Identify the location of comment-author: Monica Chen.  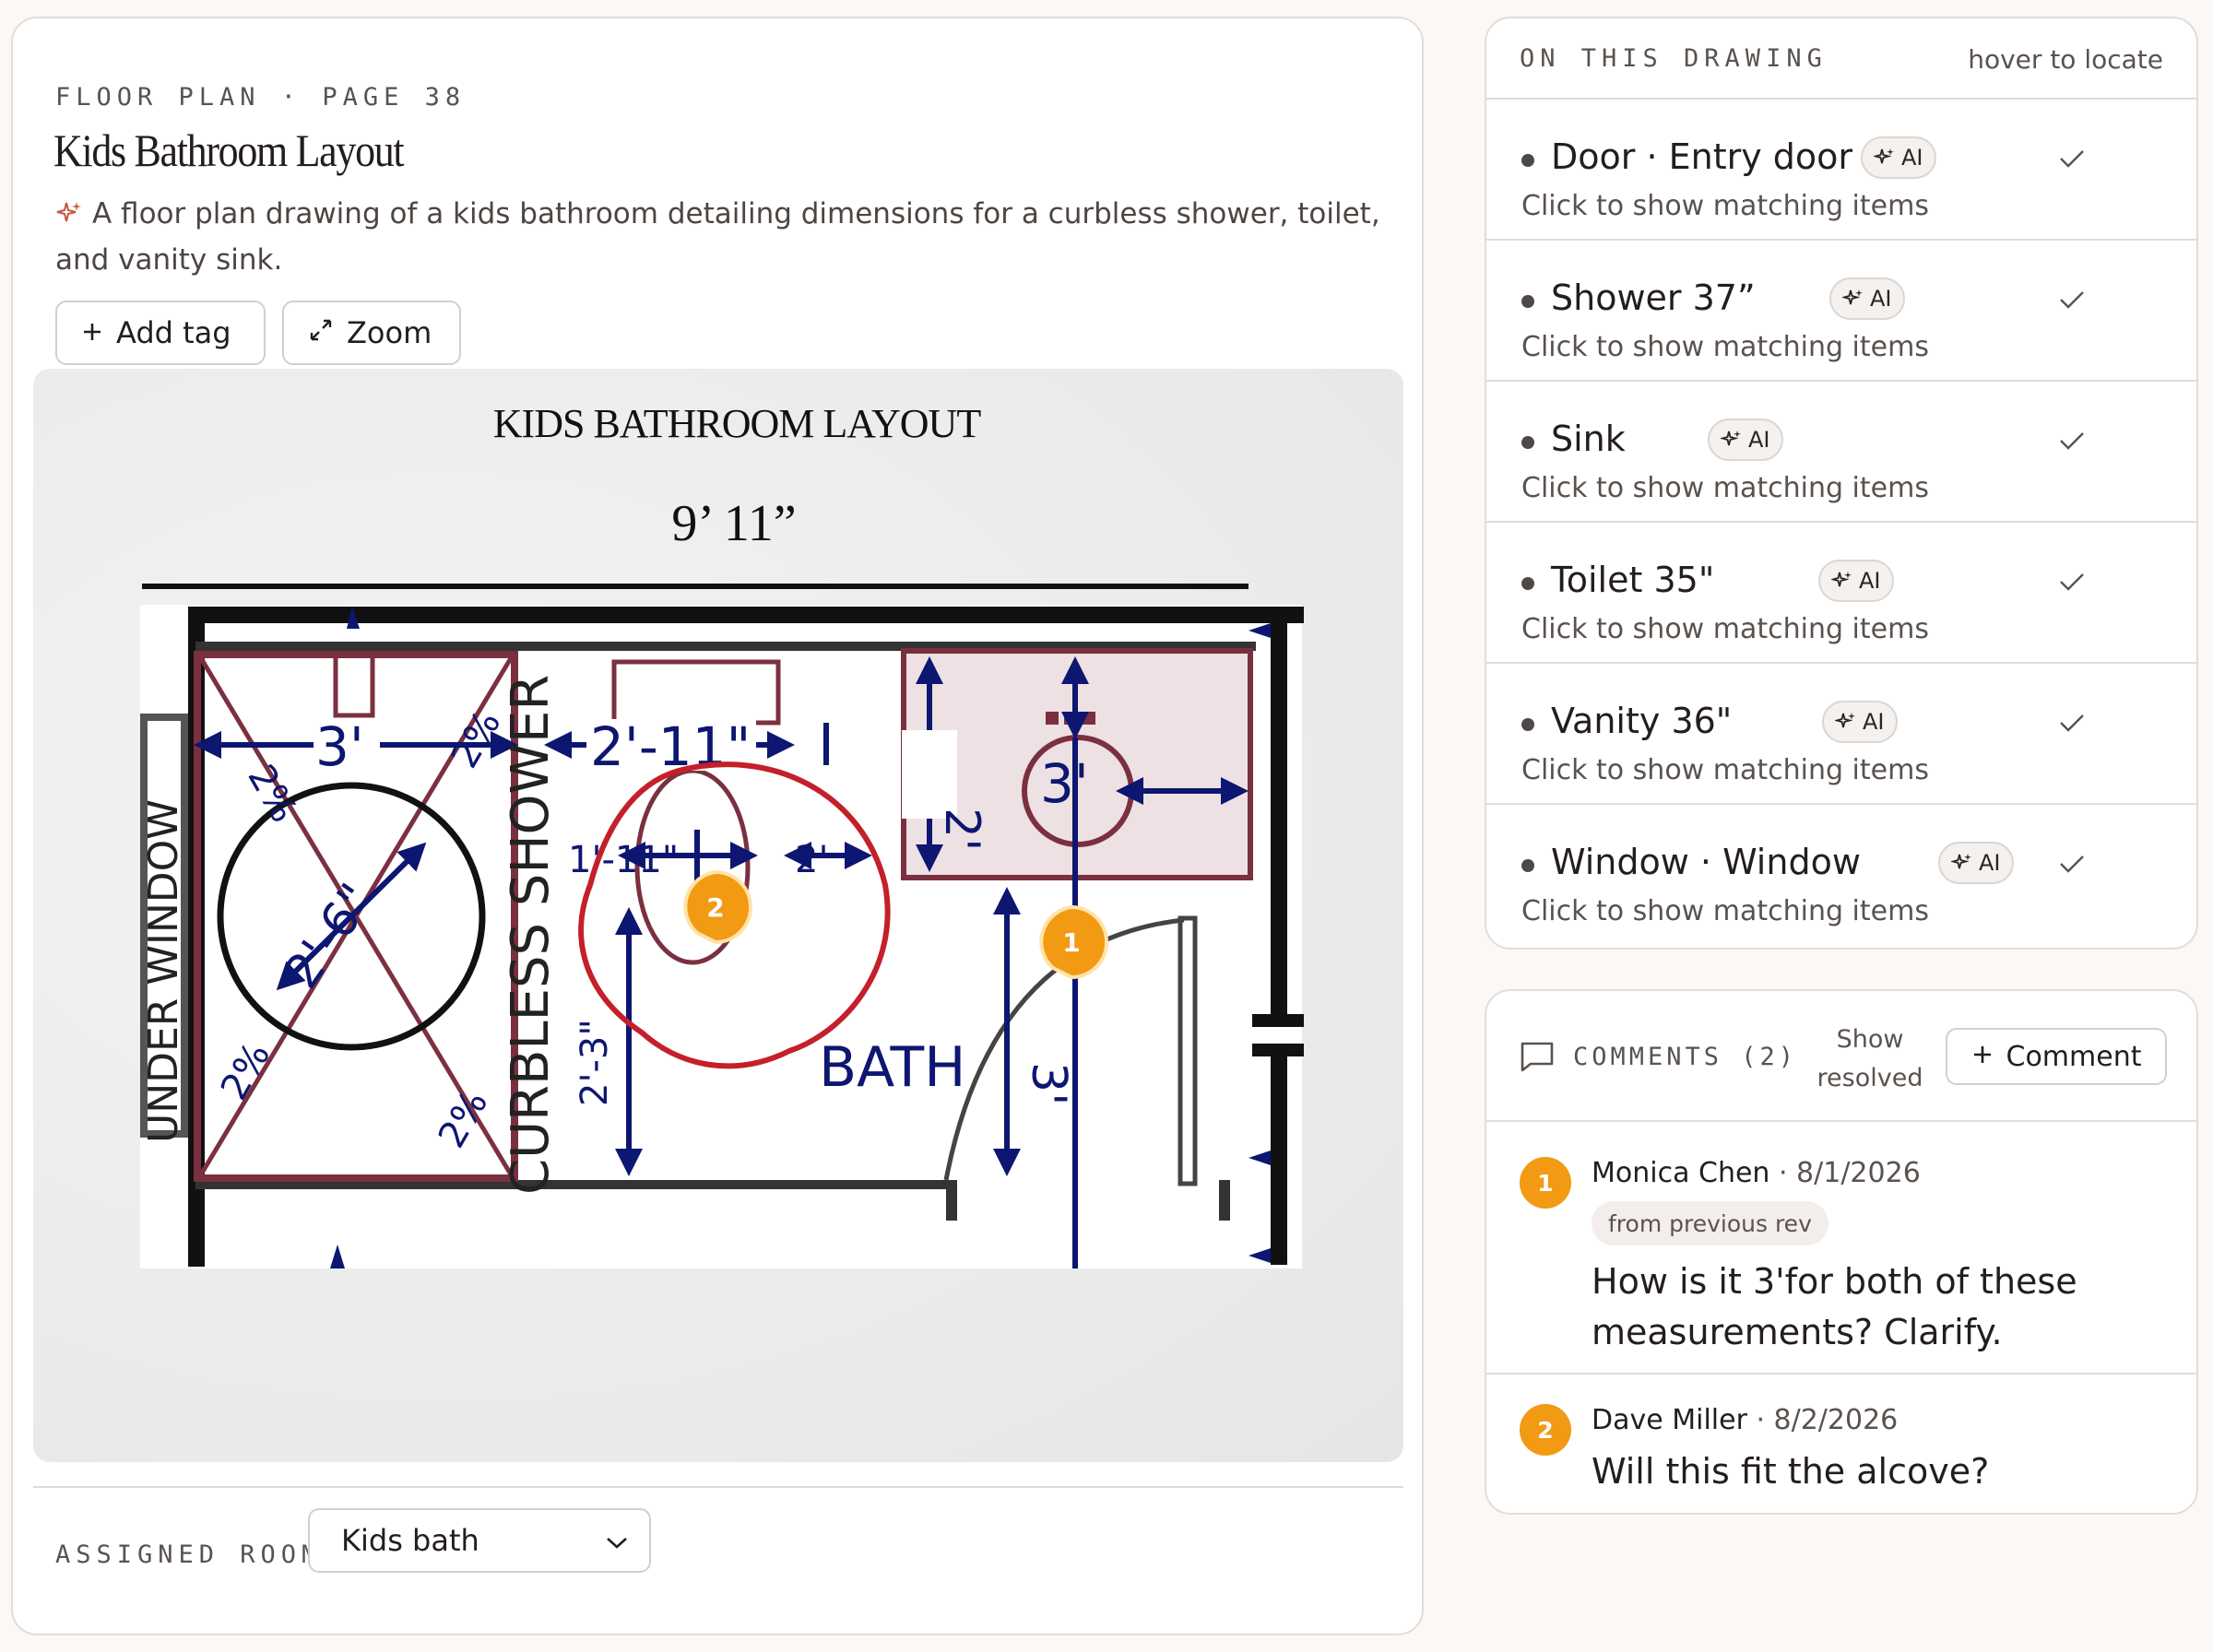
(1681, 1173).